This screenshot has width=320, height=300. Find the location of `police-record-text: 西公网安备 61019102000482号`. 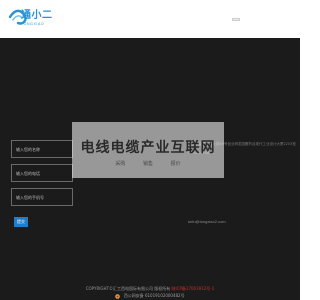

police-record-text: 西公网安备 61019102000482号 is located at coordinates (154, 295).